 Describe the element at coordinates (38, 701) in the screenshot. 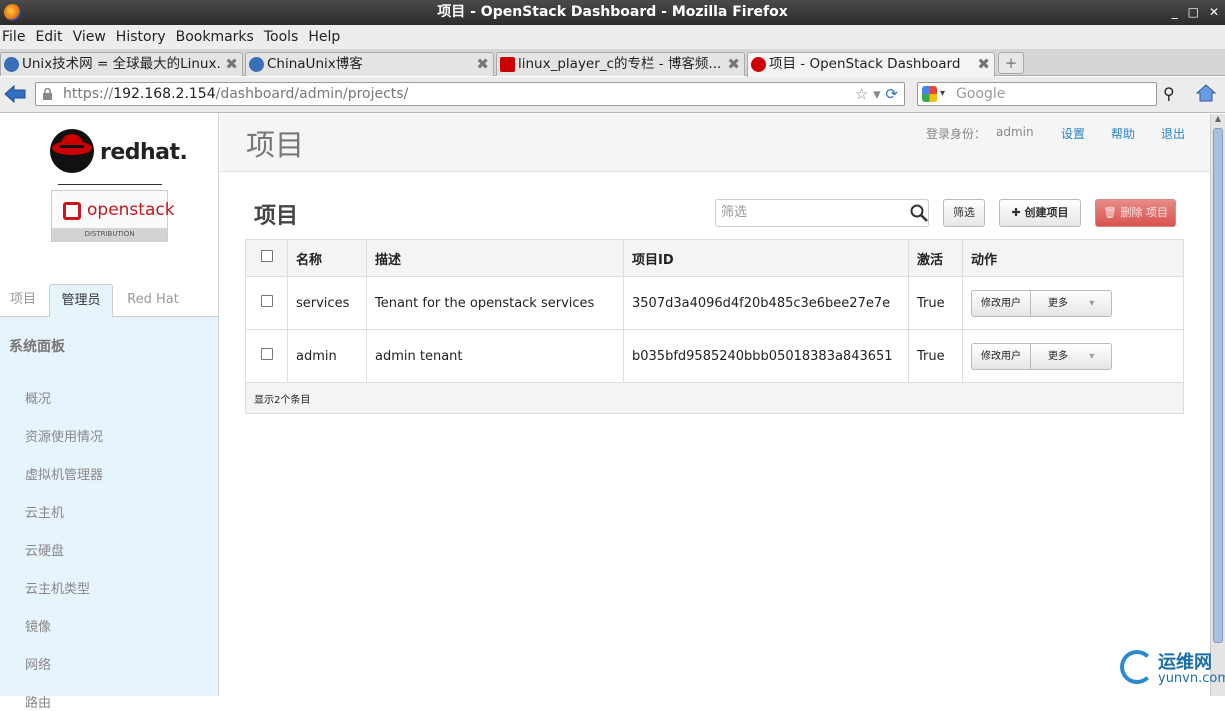

I see `nav-routers: 路由` at that location.